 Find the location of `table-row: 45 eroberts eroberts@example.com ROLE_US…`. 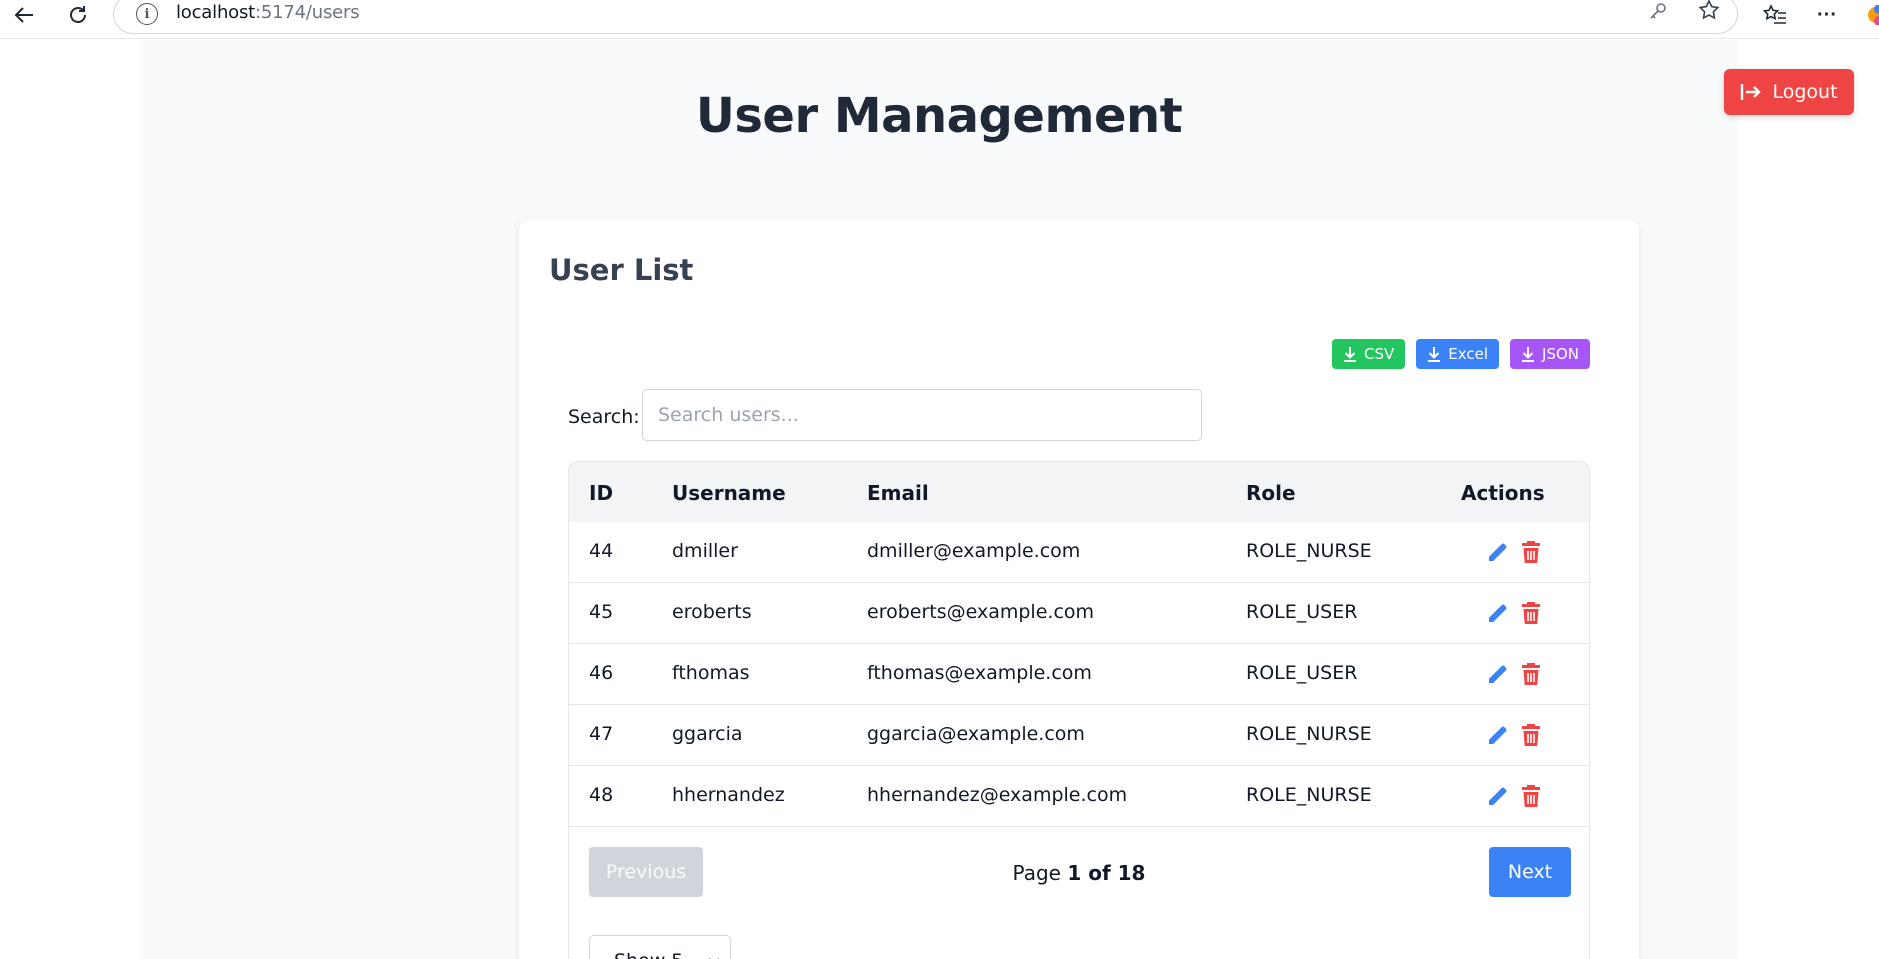

table-row: 45 eroberts eroberts@example.com ROLE_US… is located at coordinates (1079, 613).